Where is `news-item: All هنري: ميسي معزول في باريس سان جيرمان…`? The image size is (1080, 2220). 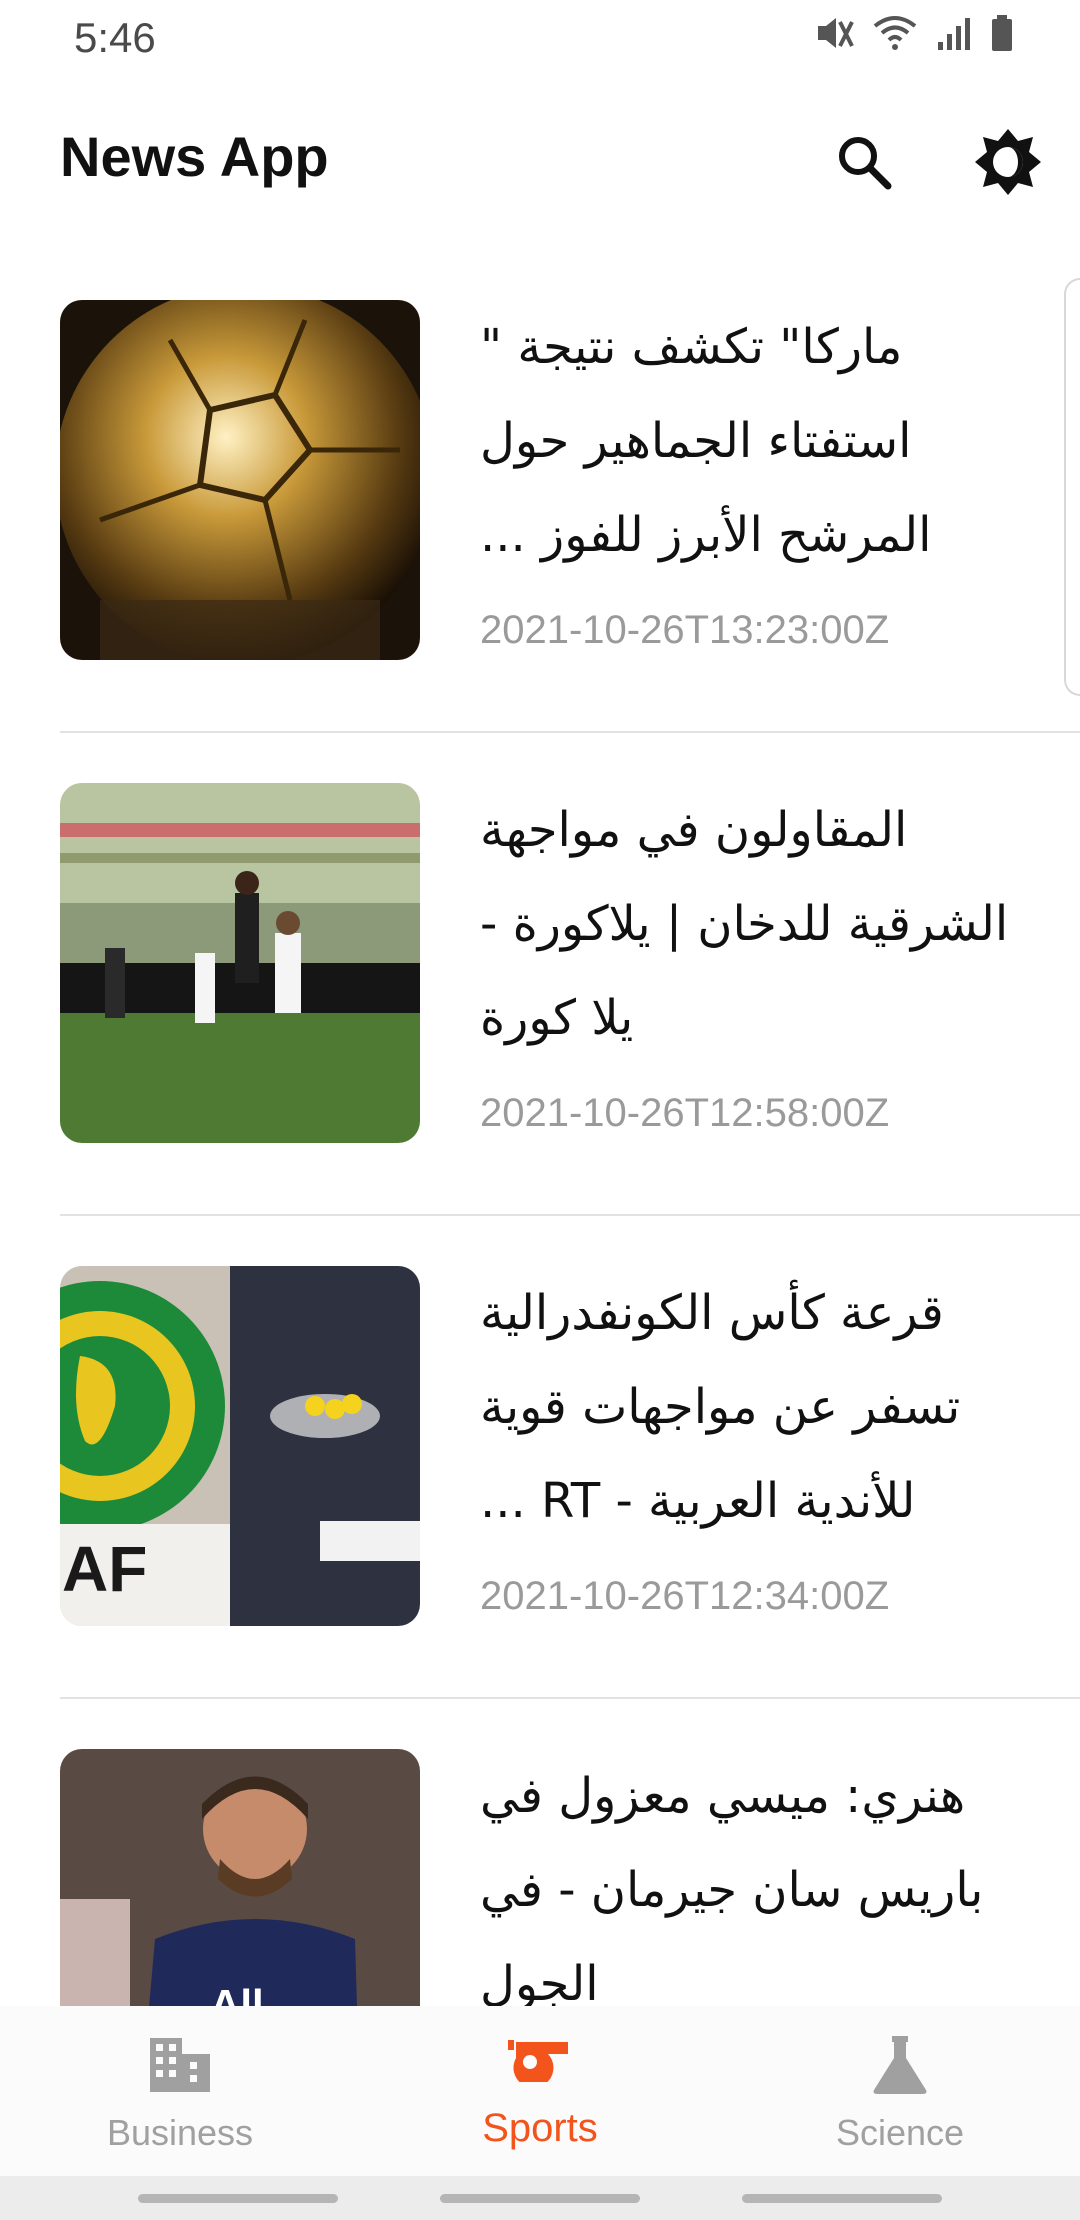
news-item: All هنري: ميسي معزول في باريس سان جيرمان… is located at coordinates (540, 1852).